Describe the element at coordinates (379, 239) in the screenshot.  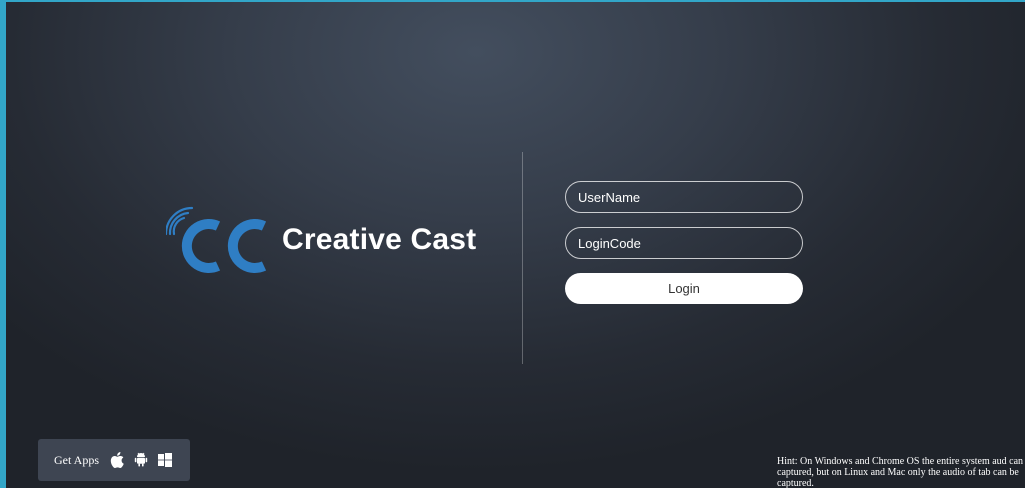
I see `brand-name: Creative Cast` at that location.